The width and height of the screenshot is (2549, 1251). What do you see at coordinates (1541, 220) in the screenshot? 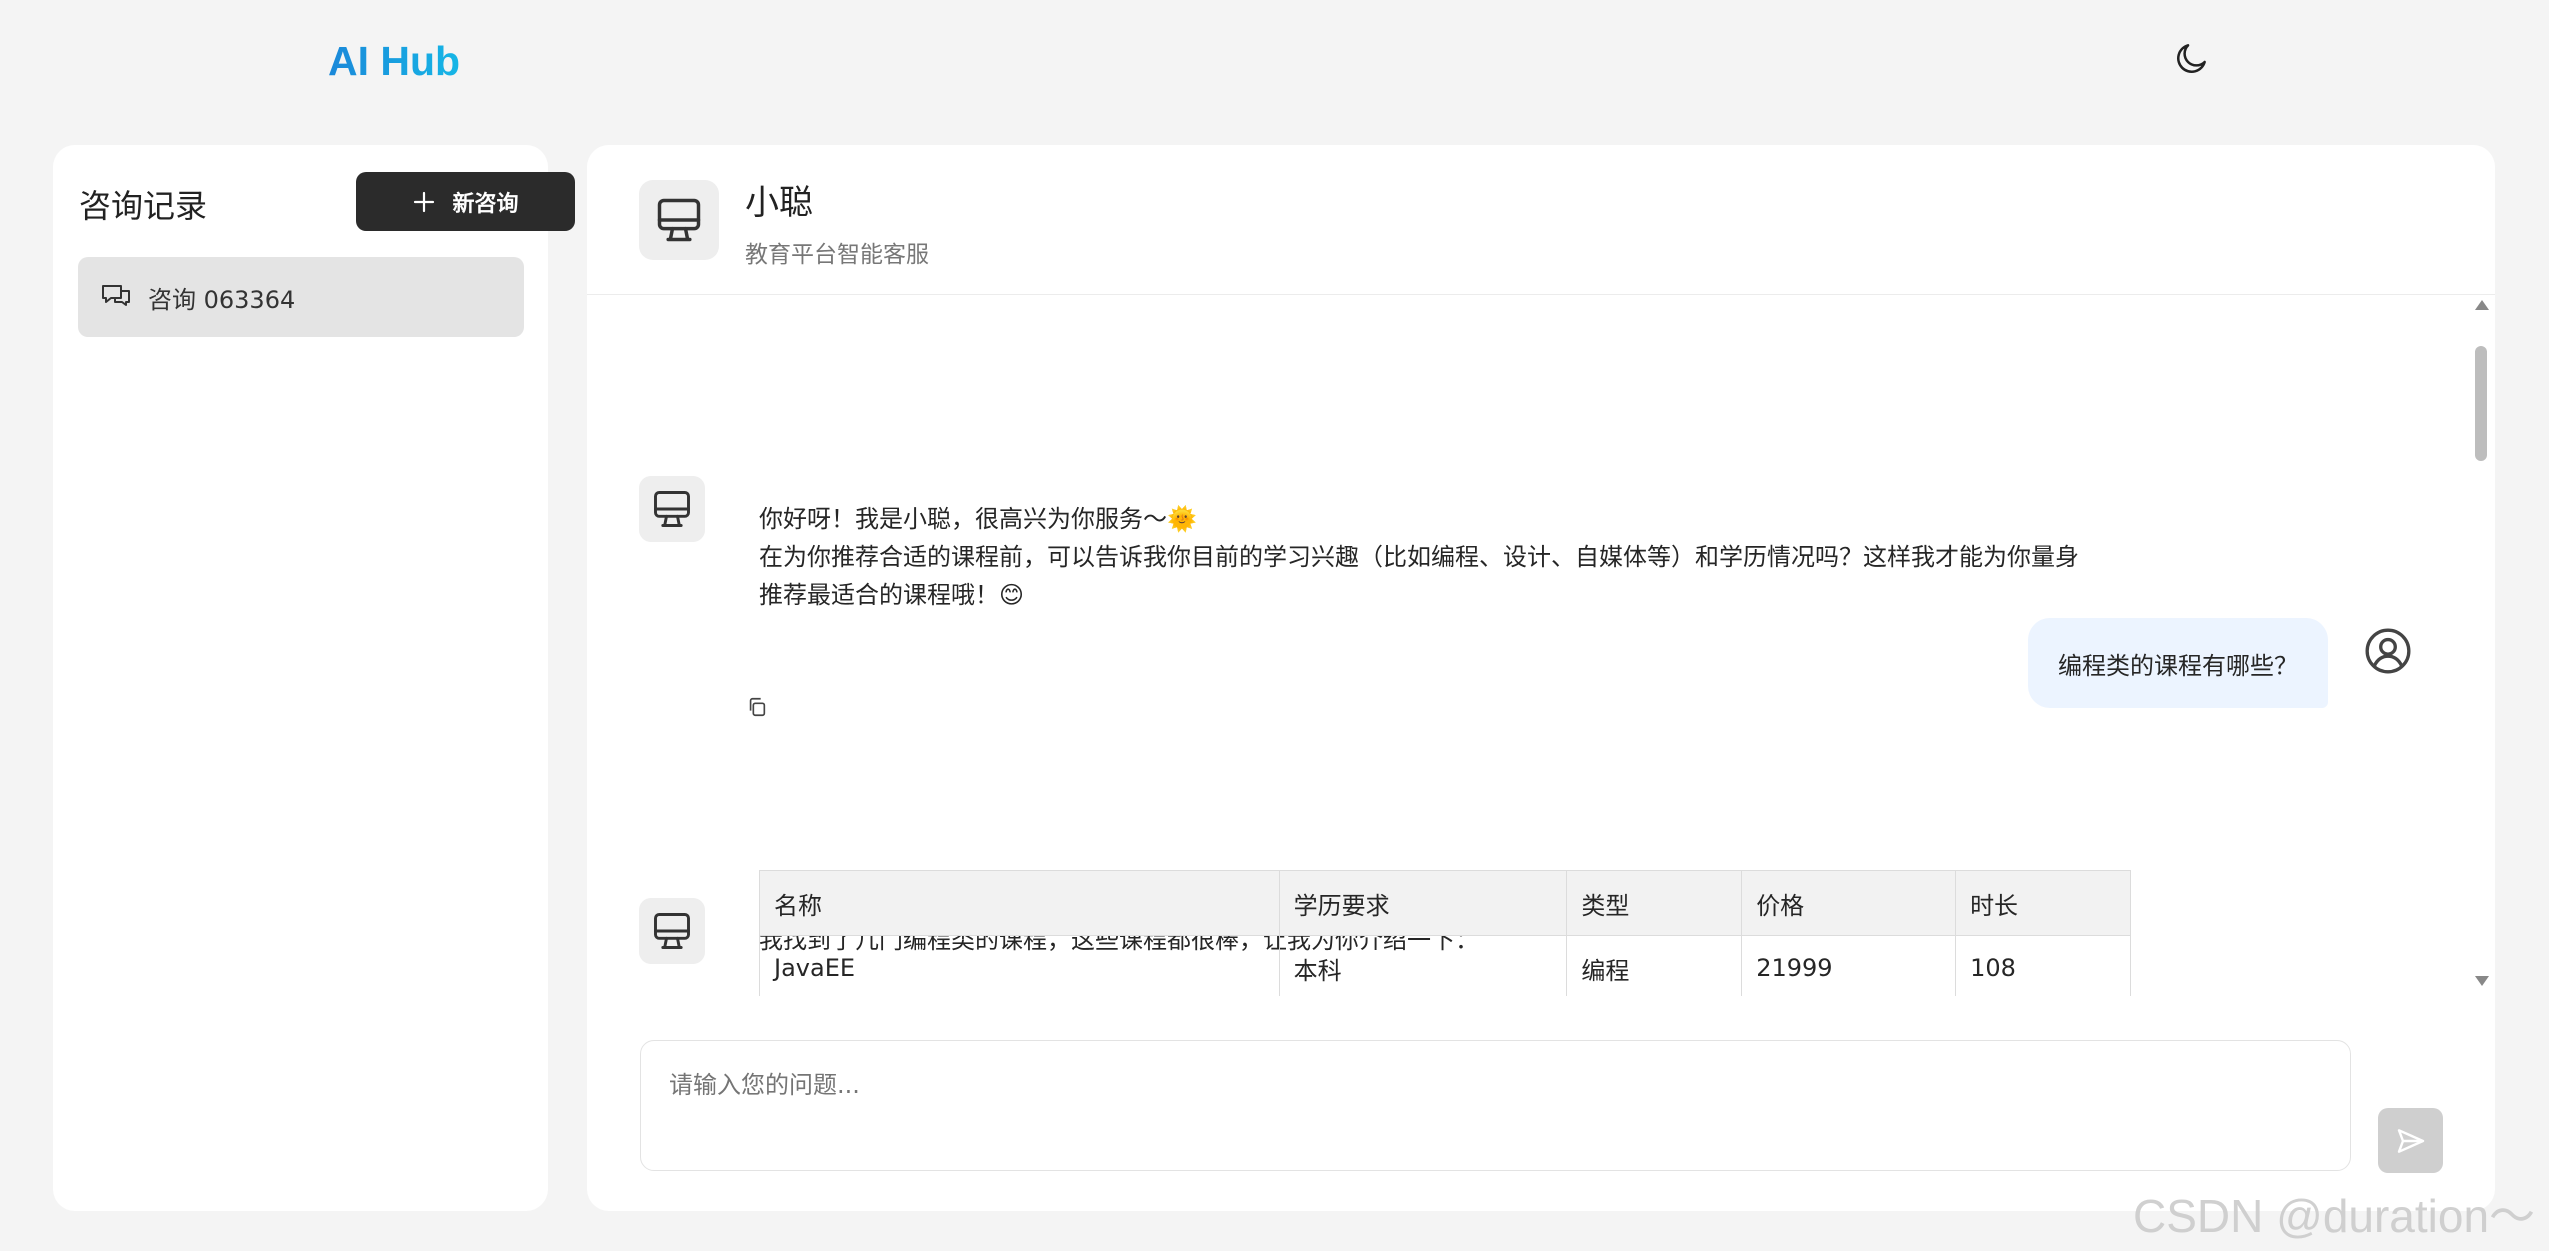
I see `chat-header: 小聪 教育平台智能客服` at bounding box center [1541, 220].